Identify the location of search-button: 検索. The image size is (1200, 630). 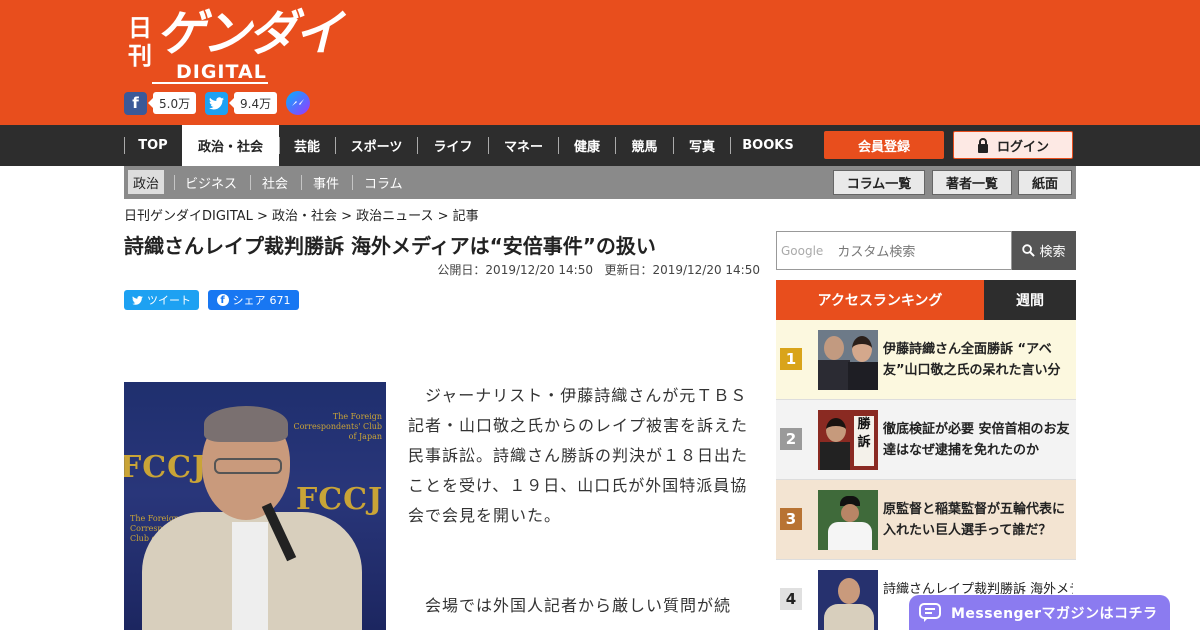
(1044, 250).